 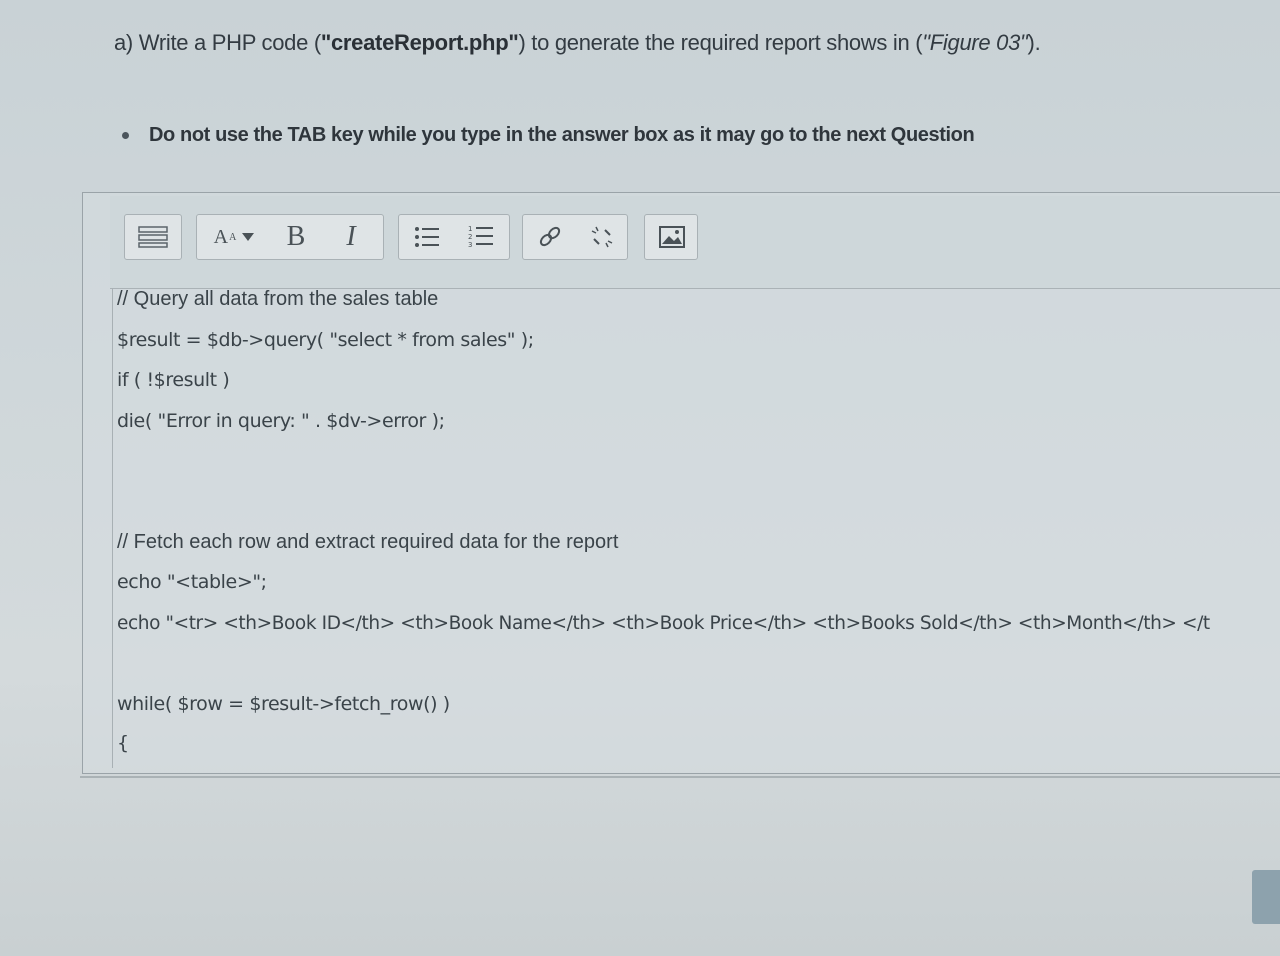 I want to click on editor-toolbar: AA B I 1 2 3, so click(x=695, y=242).